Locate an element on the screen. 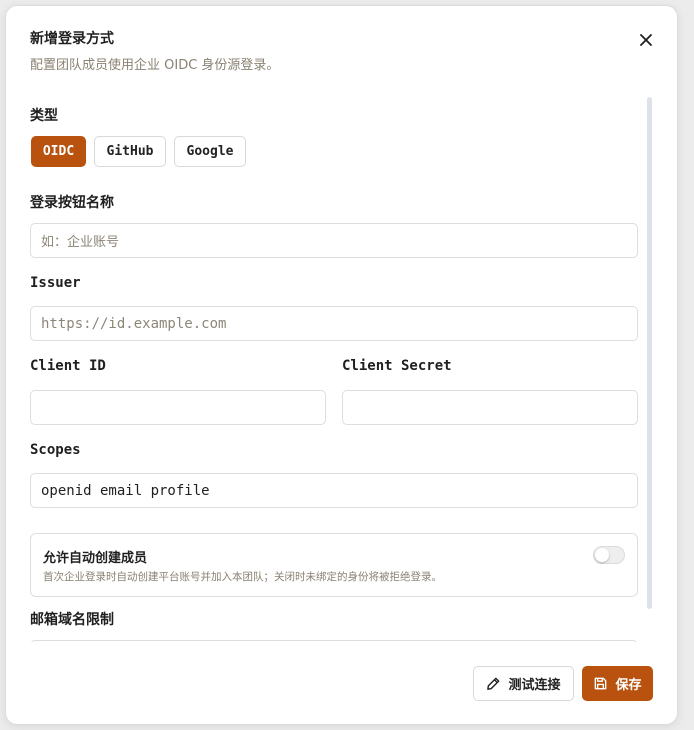 This screenshot has width=694, height=730. pencil-icon is located at coordinates (493, 683).